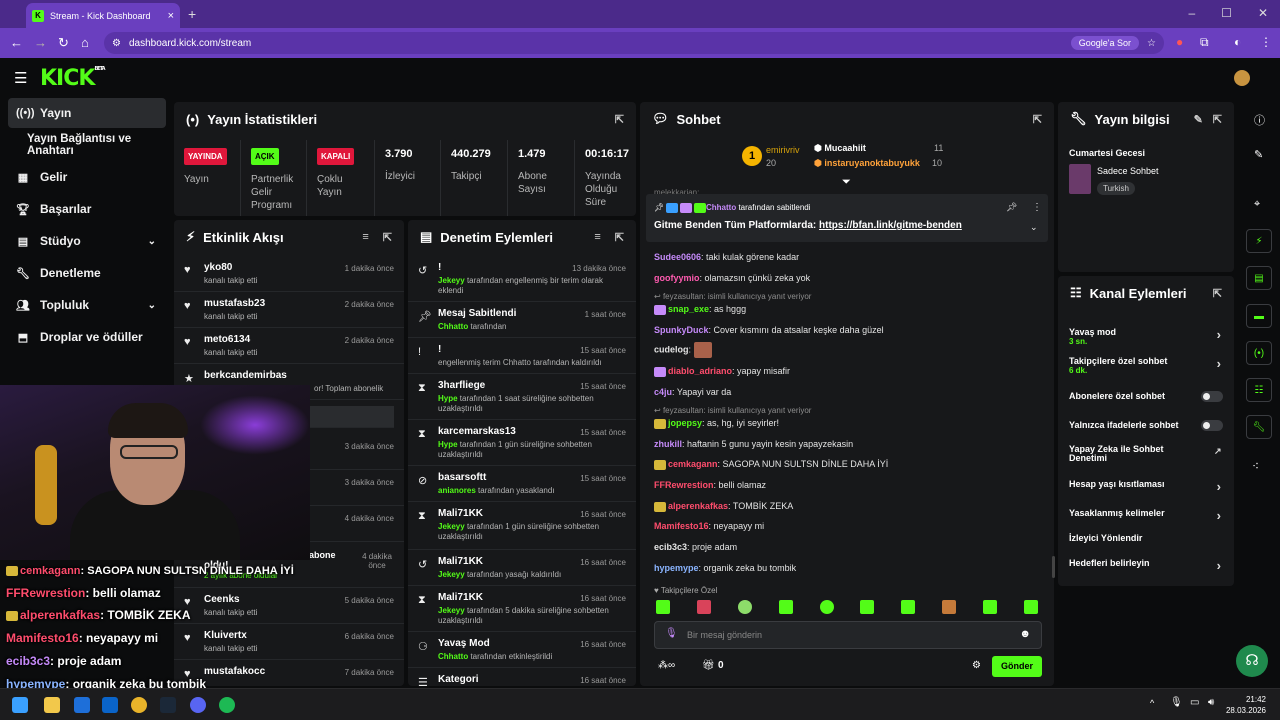  Describe the element at coordinates (671, 633) in the screenshot. I see `mic-icon: 🎙︎` at that location.